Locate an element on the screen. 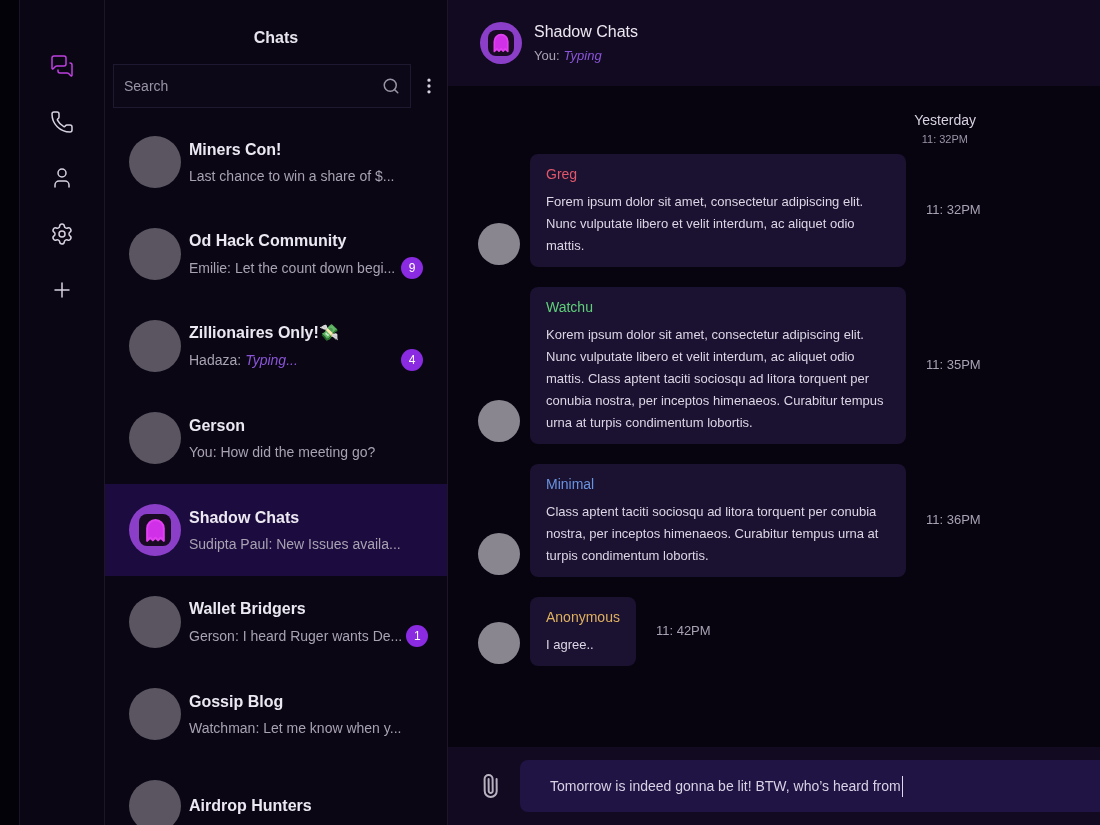  chat-list-item: Zillionaires Only!💸 Hadaza: Typing... 4 is located at coordinates (276, 346).